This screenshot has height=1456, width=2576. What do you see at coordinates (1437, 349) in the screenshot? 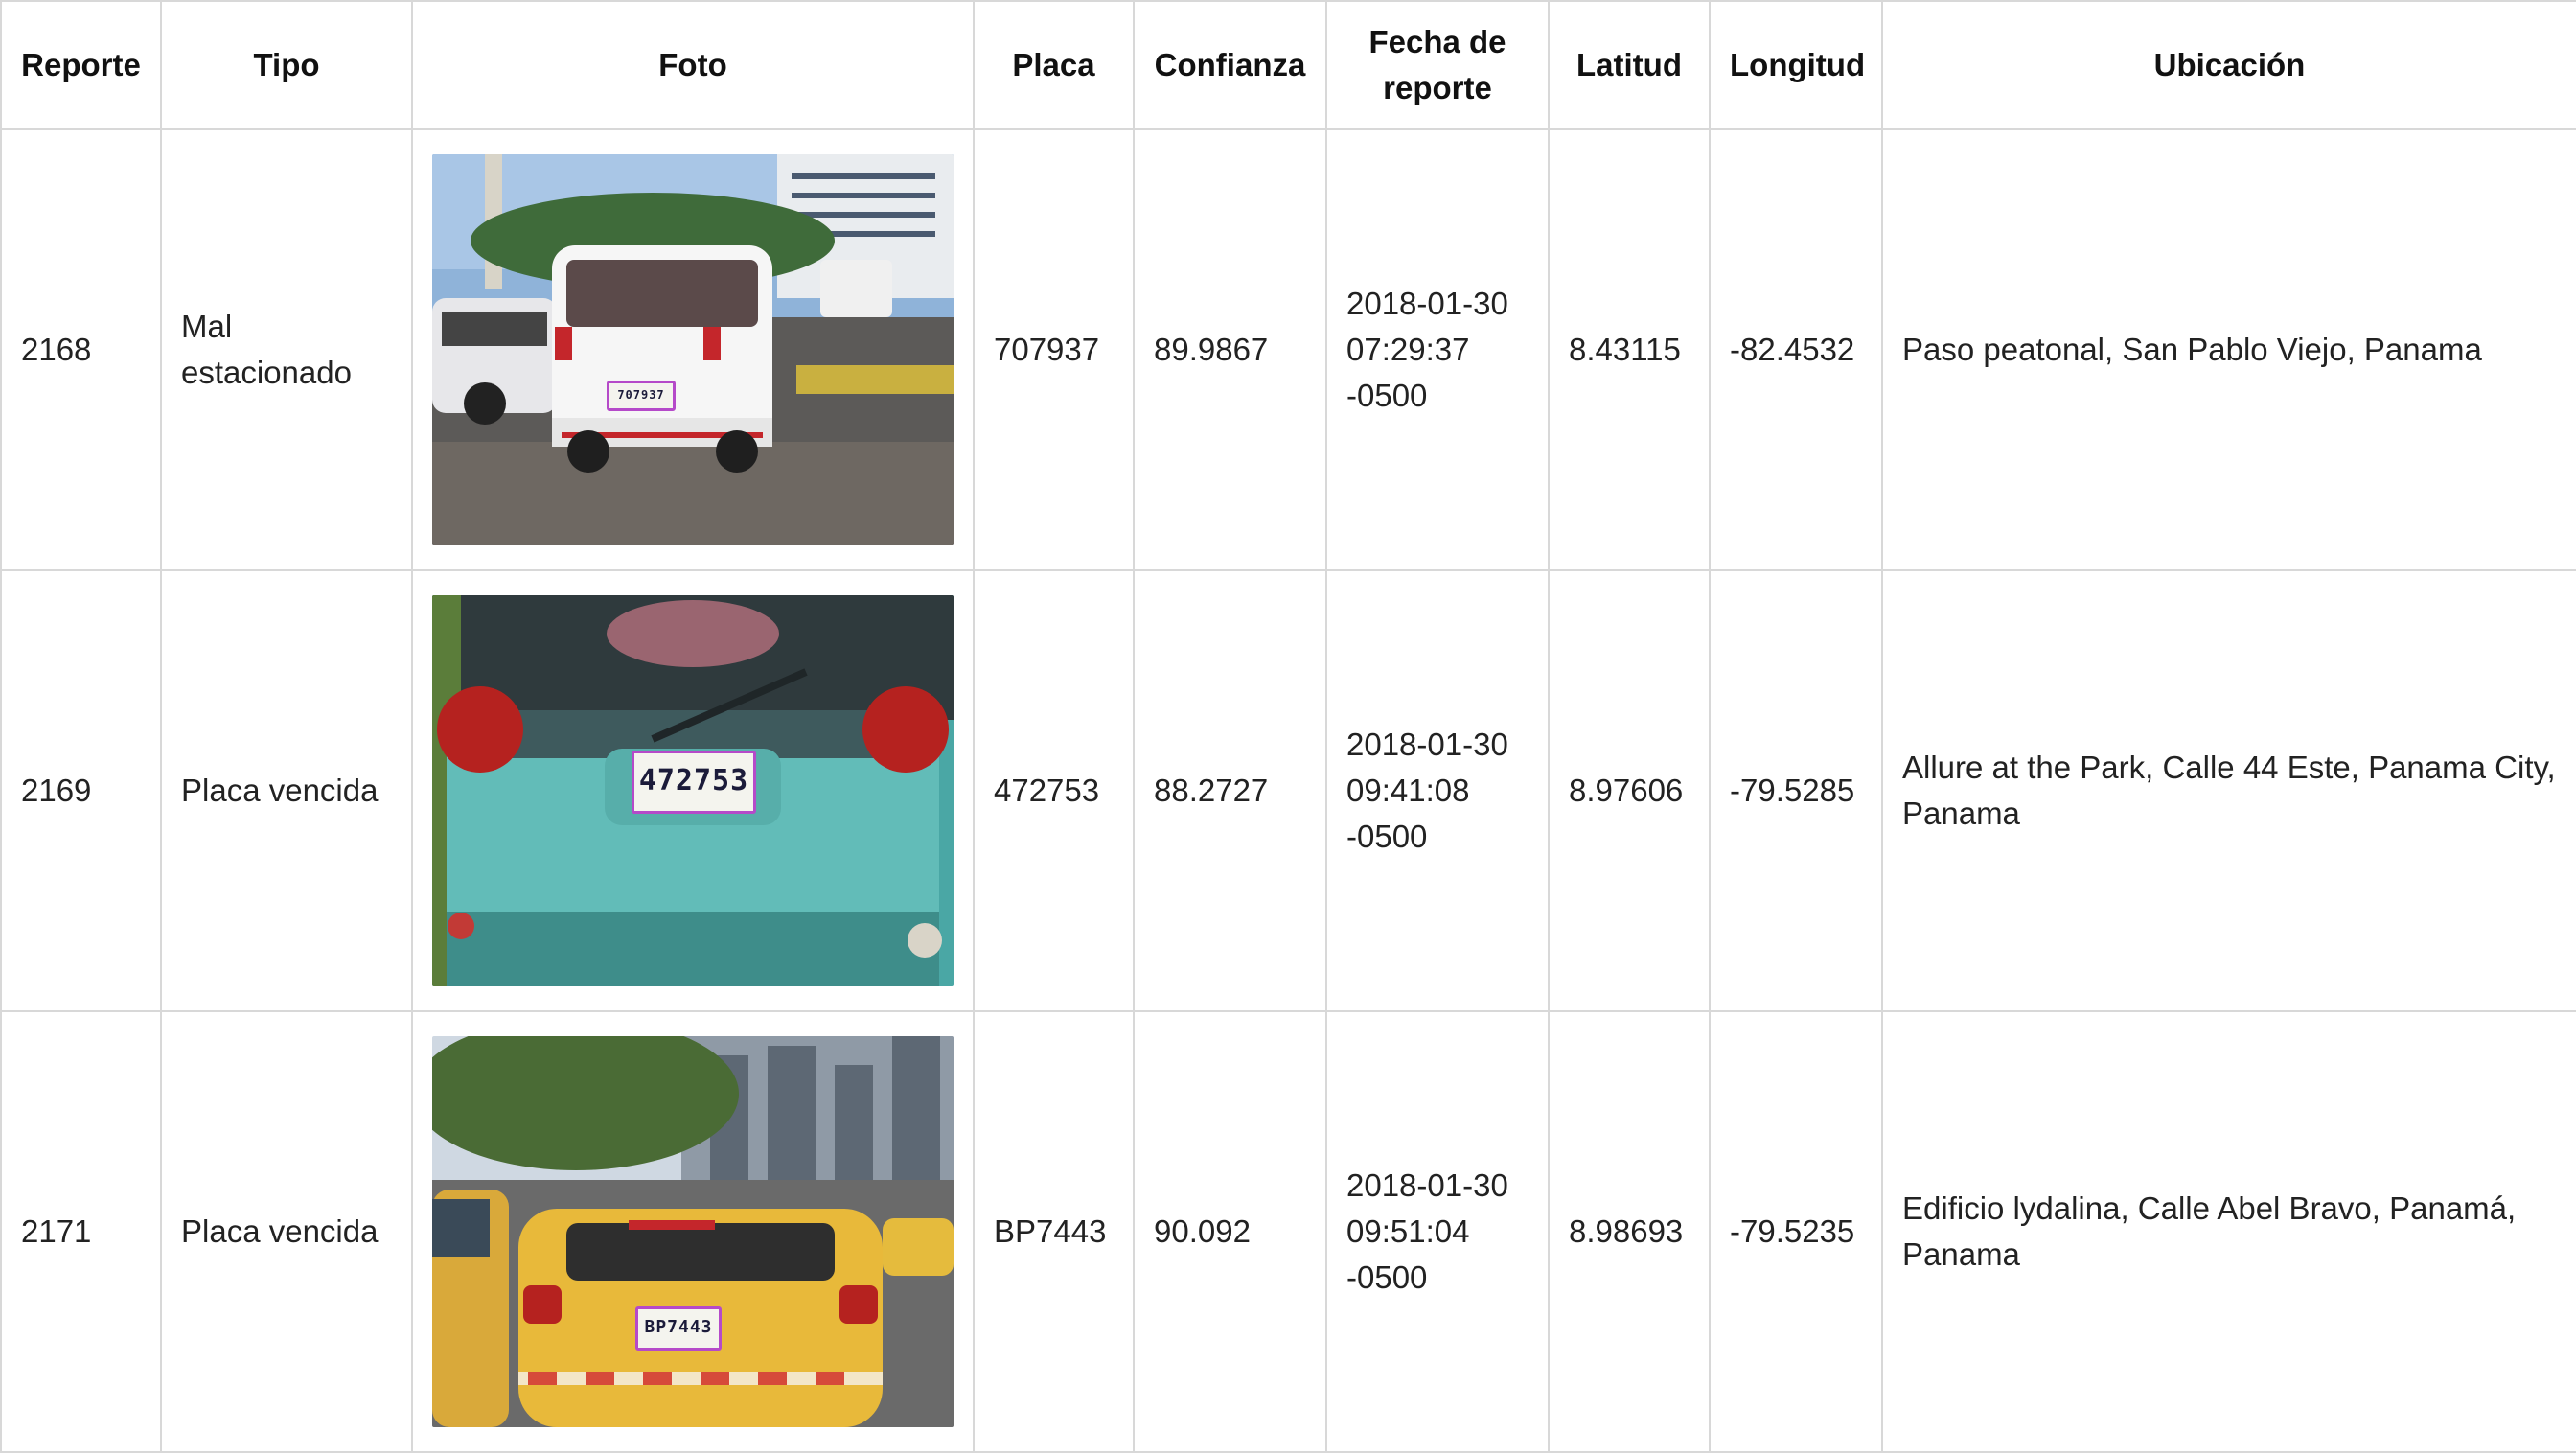
I see `cell-fecha: 2018-01-30 07:29:37 -0500` at bounding box center [1437, 349].